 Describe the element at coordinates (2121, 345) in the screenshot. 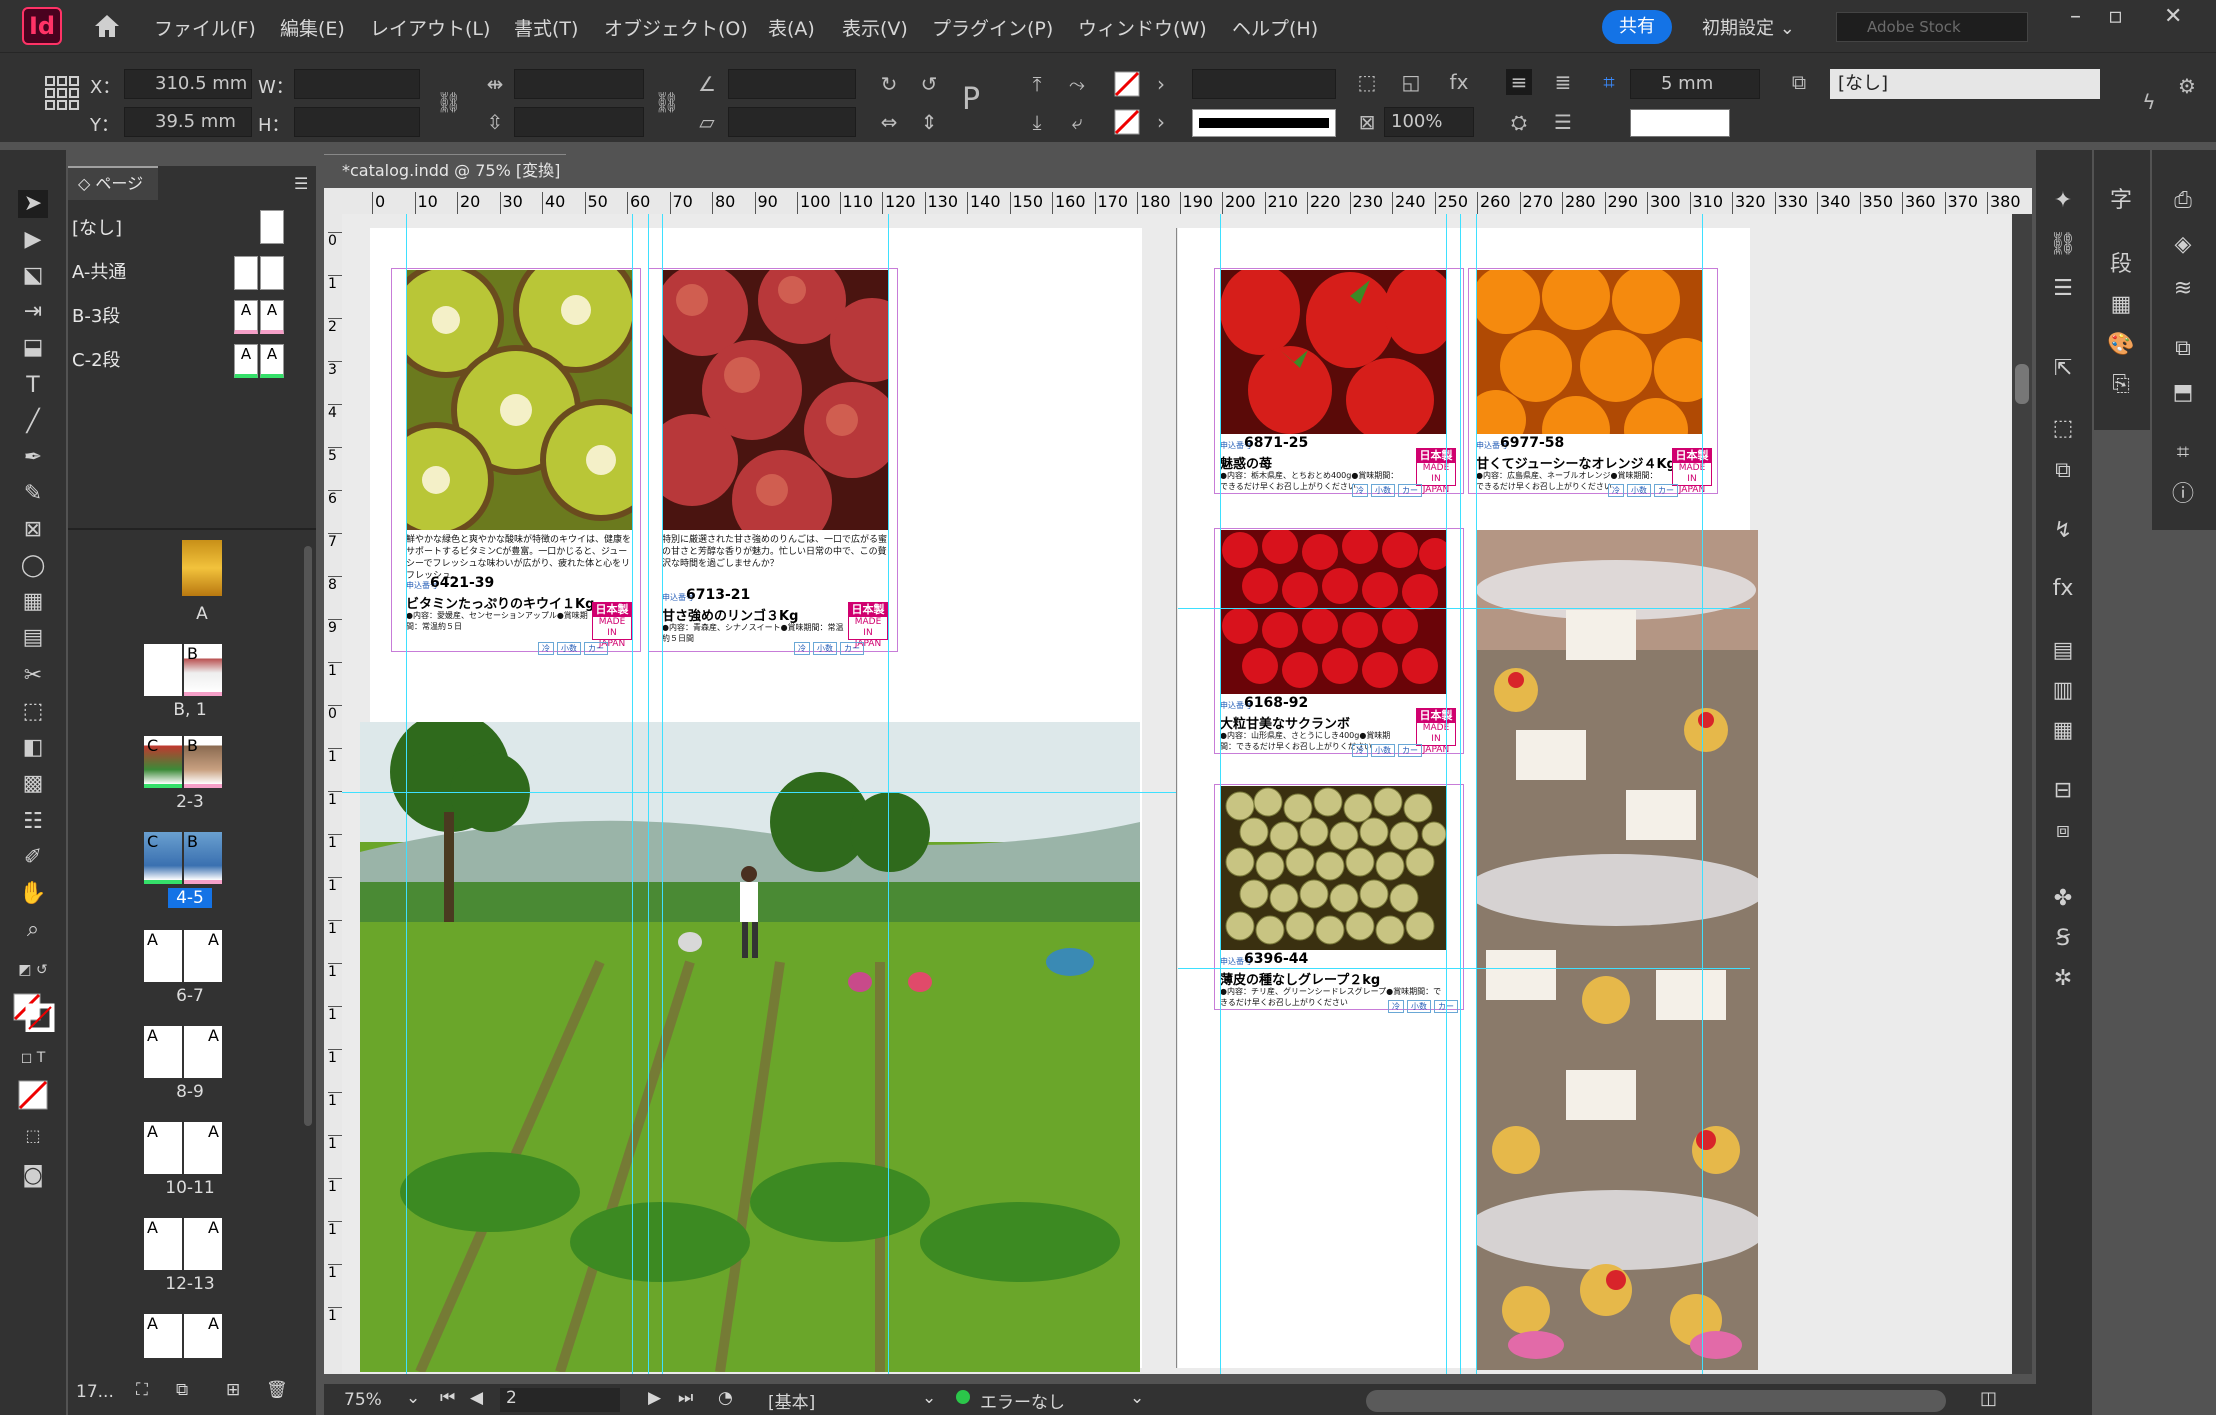

I see `color-palette-icon: 🎨` at that location.